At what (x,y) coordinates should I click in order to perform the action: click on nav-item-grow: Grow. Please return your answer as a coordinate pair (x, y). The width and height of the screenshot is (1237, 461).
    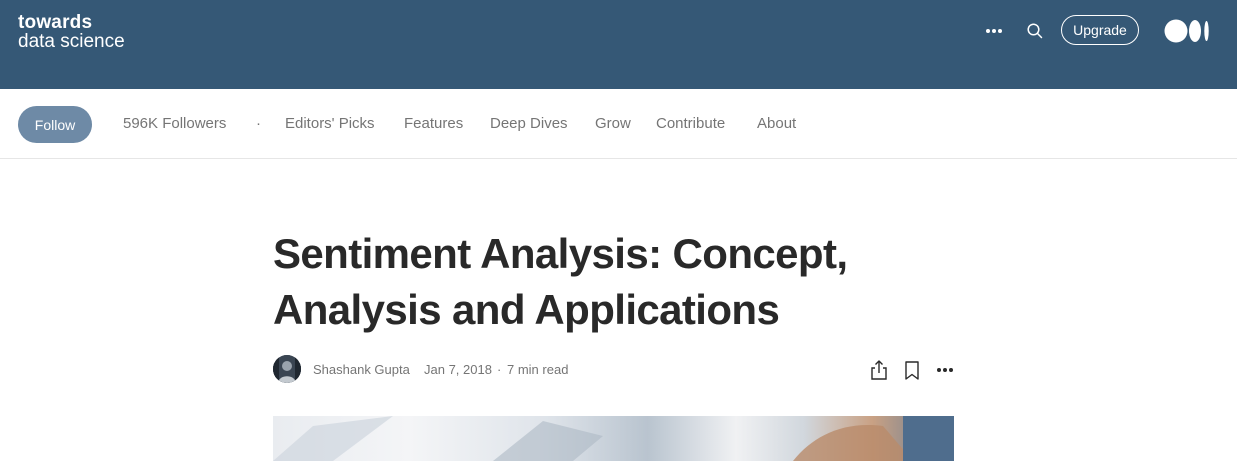
    Looking at the image, I should click on (613, 123).